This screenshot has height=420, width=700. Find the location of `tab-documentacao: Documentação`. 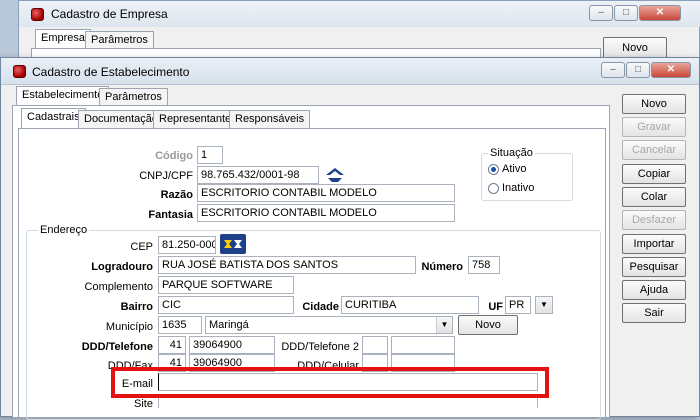

tab-documentacao: Documentação is located at coordinates (121, 119).